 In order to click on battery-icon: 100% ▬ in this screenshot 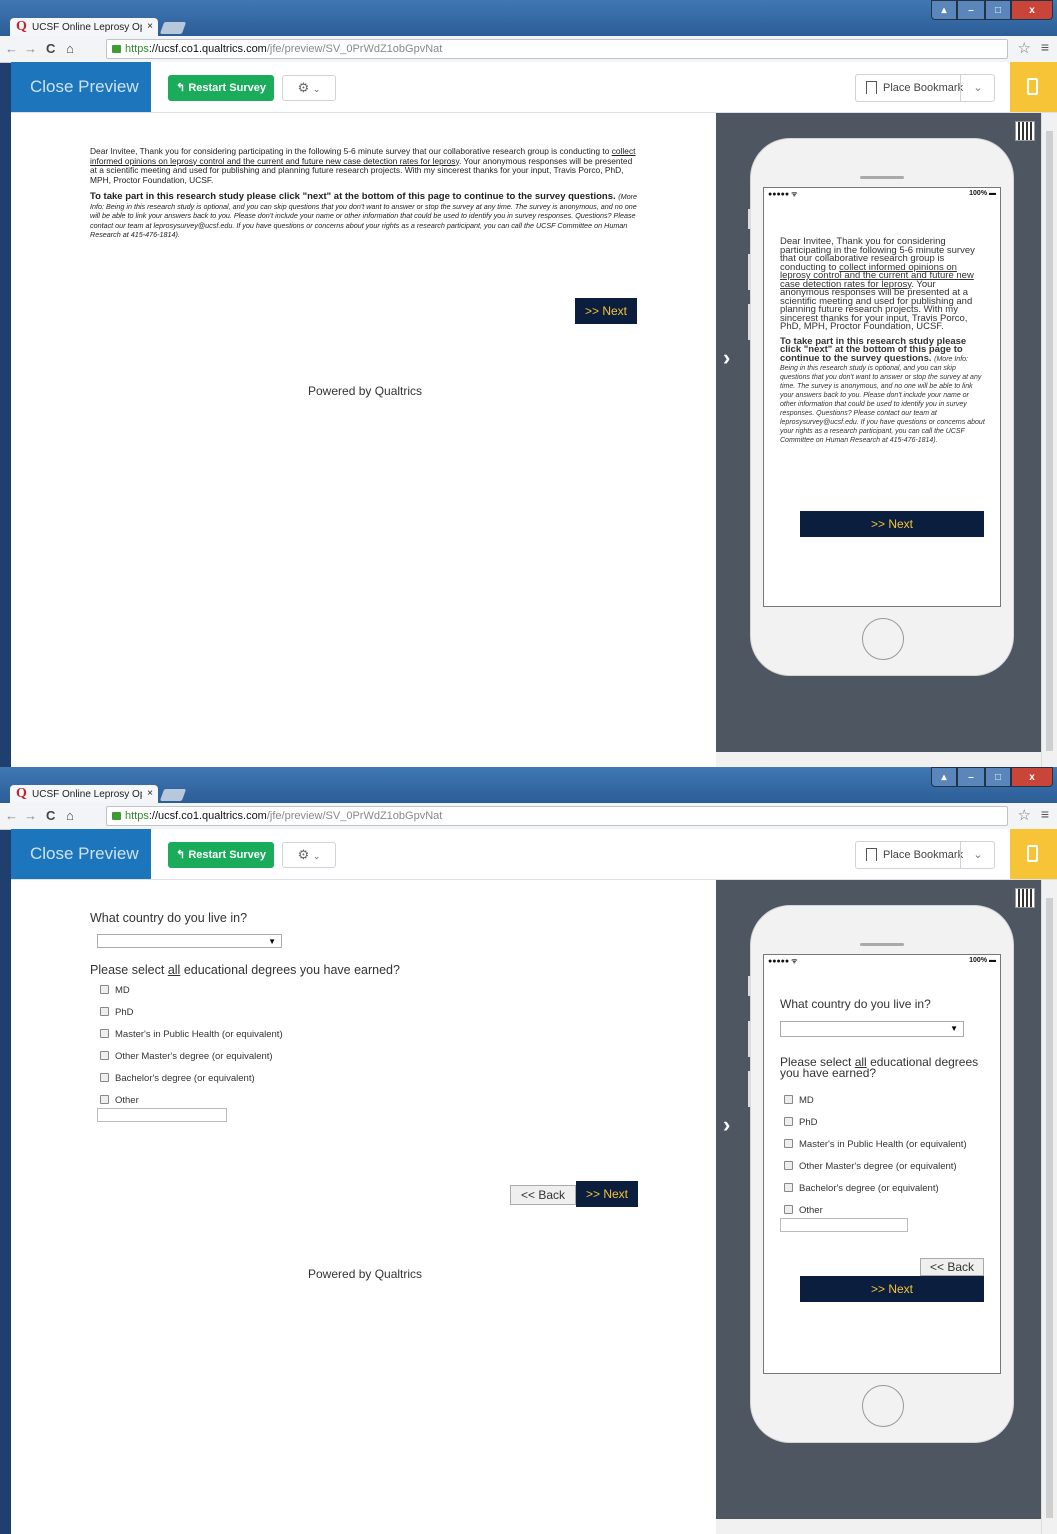, I will do `click(982, 193)`.